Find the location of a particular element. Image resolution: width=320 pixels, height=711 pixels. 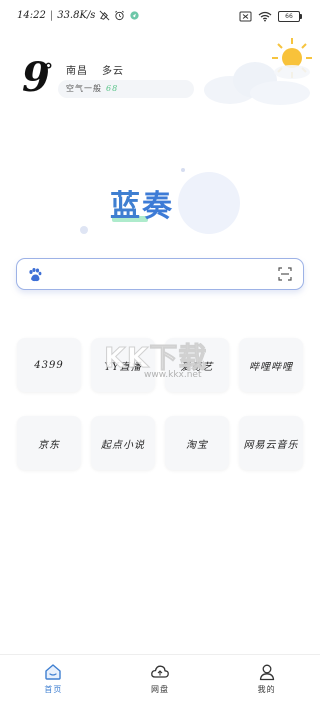

app-notification-icon is located at coordinates (135, 15).